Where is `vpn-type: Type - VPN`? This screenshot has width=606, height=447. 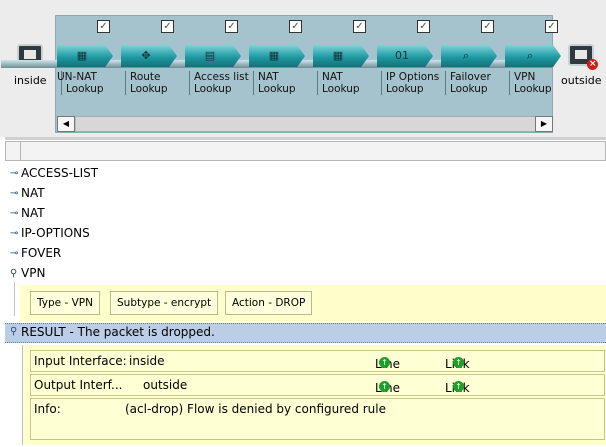 vpn-type: Type - VPN is located at coordinates (65, 303).